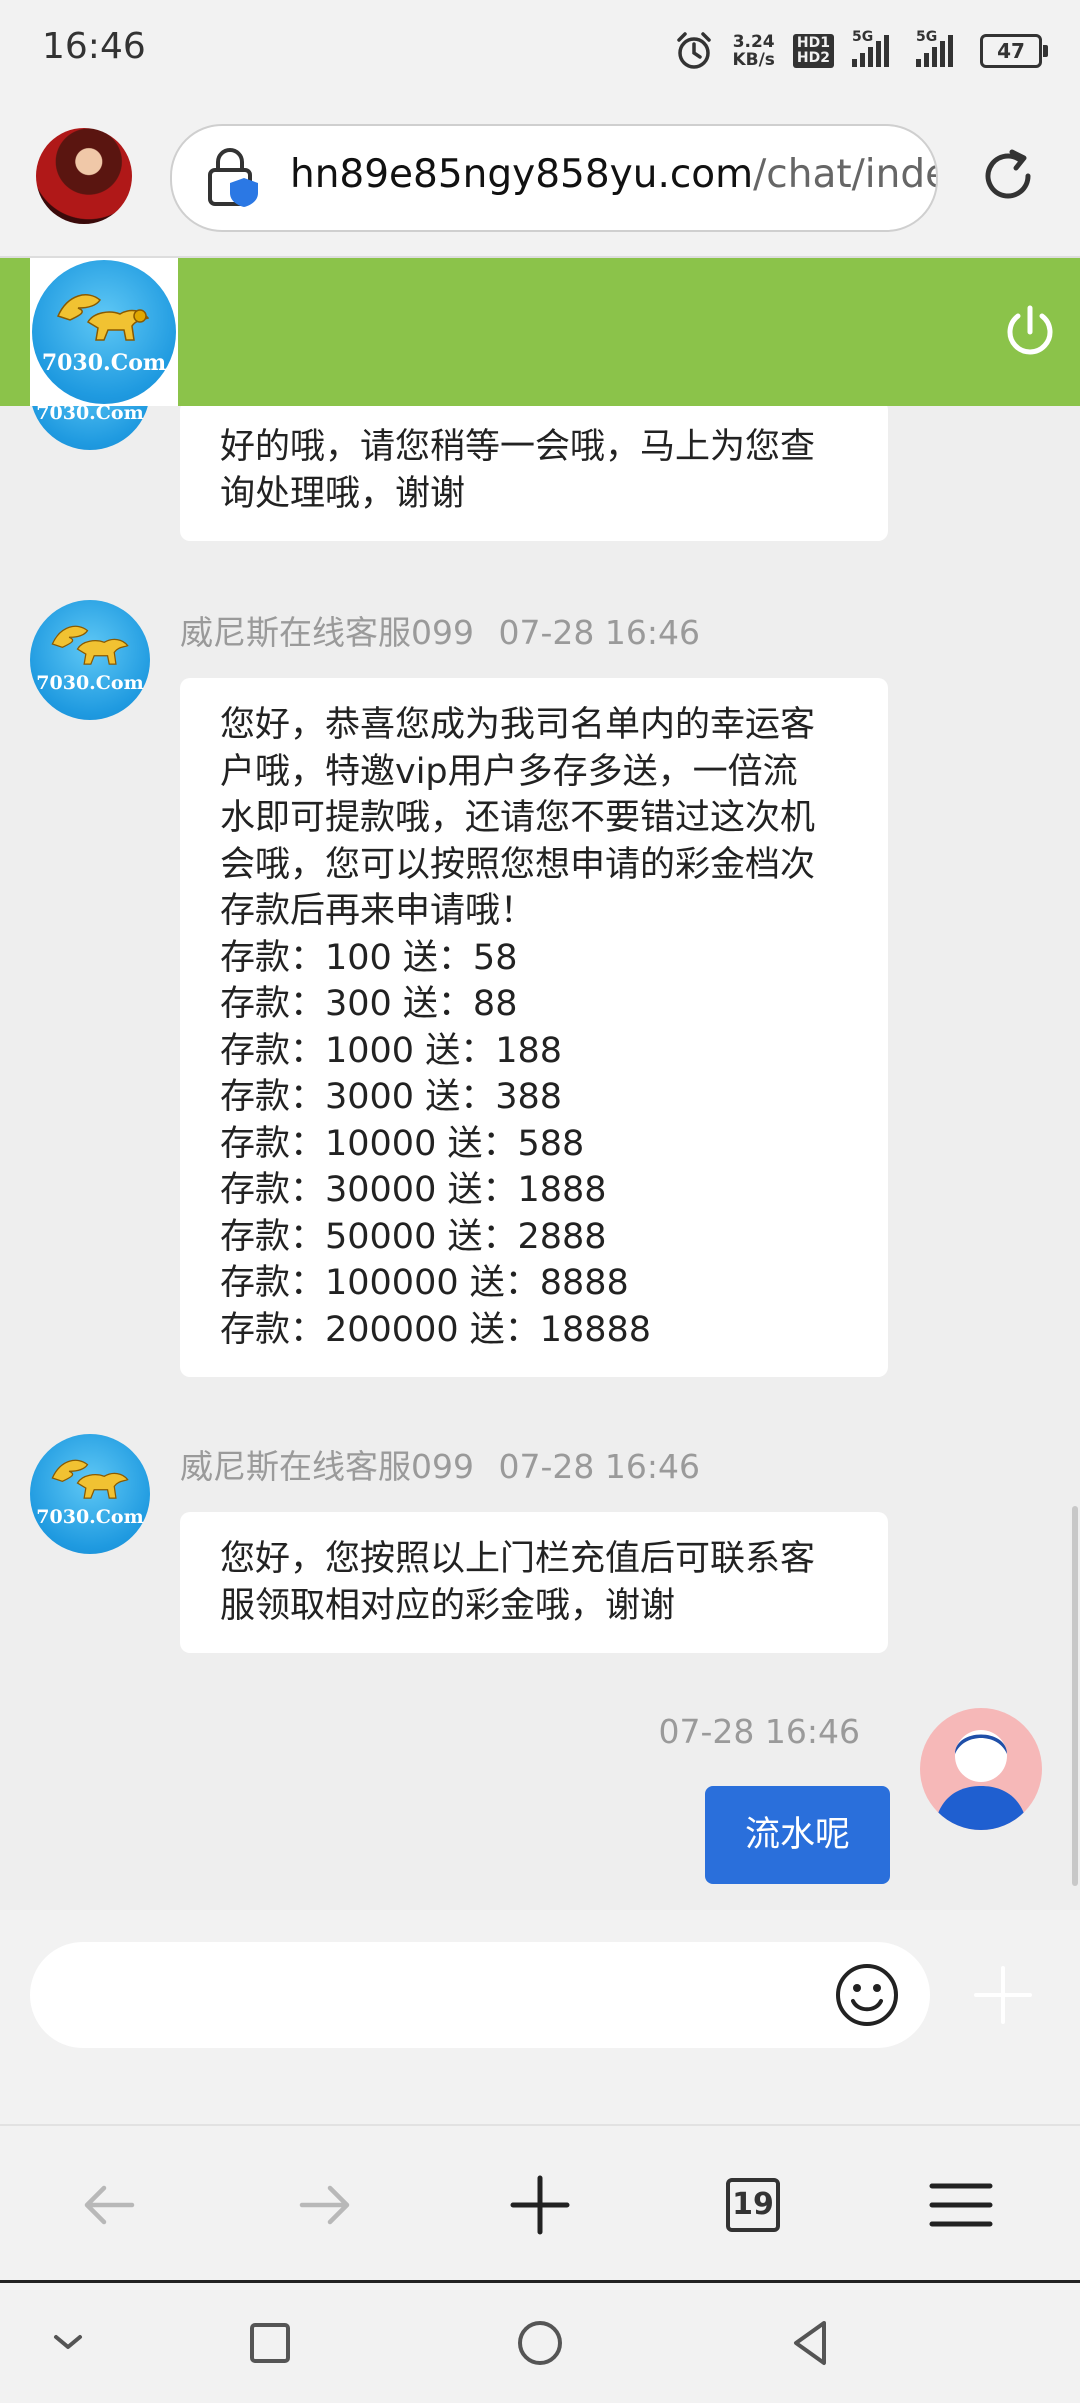  I want to click on back-arrow-icon, so click(109, 2205).